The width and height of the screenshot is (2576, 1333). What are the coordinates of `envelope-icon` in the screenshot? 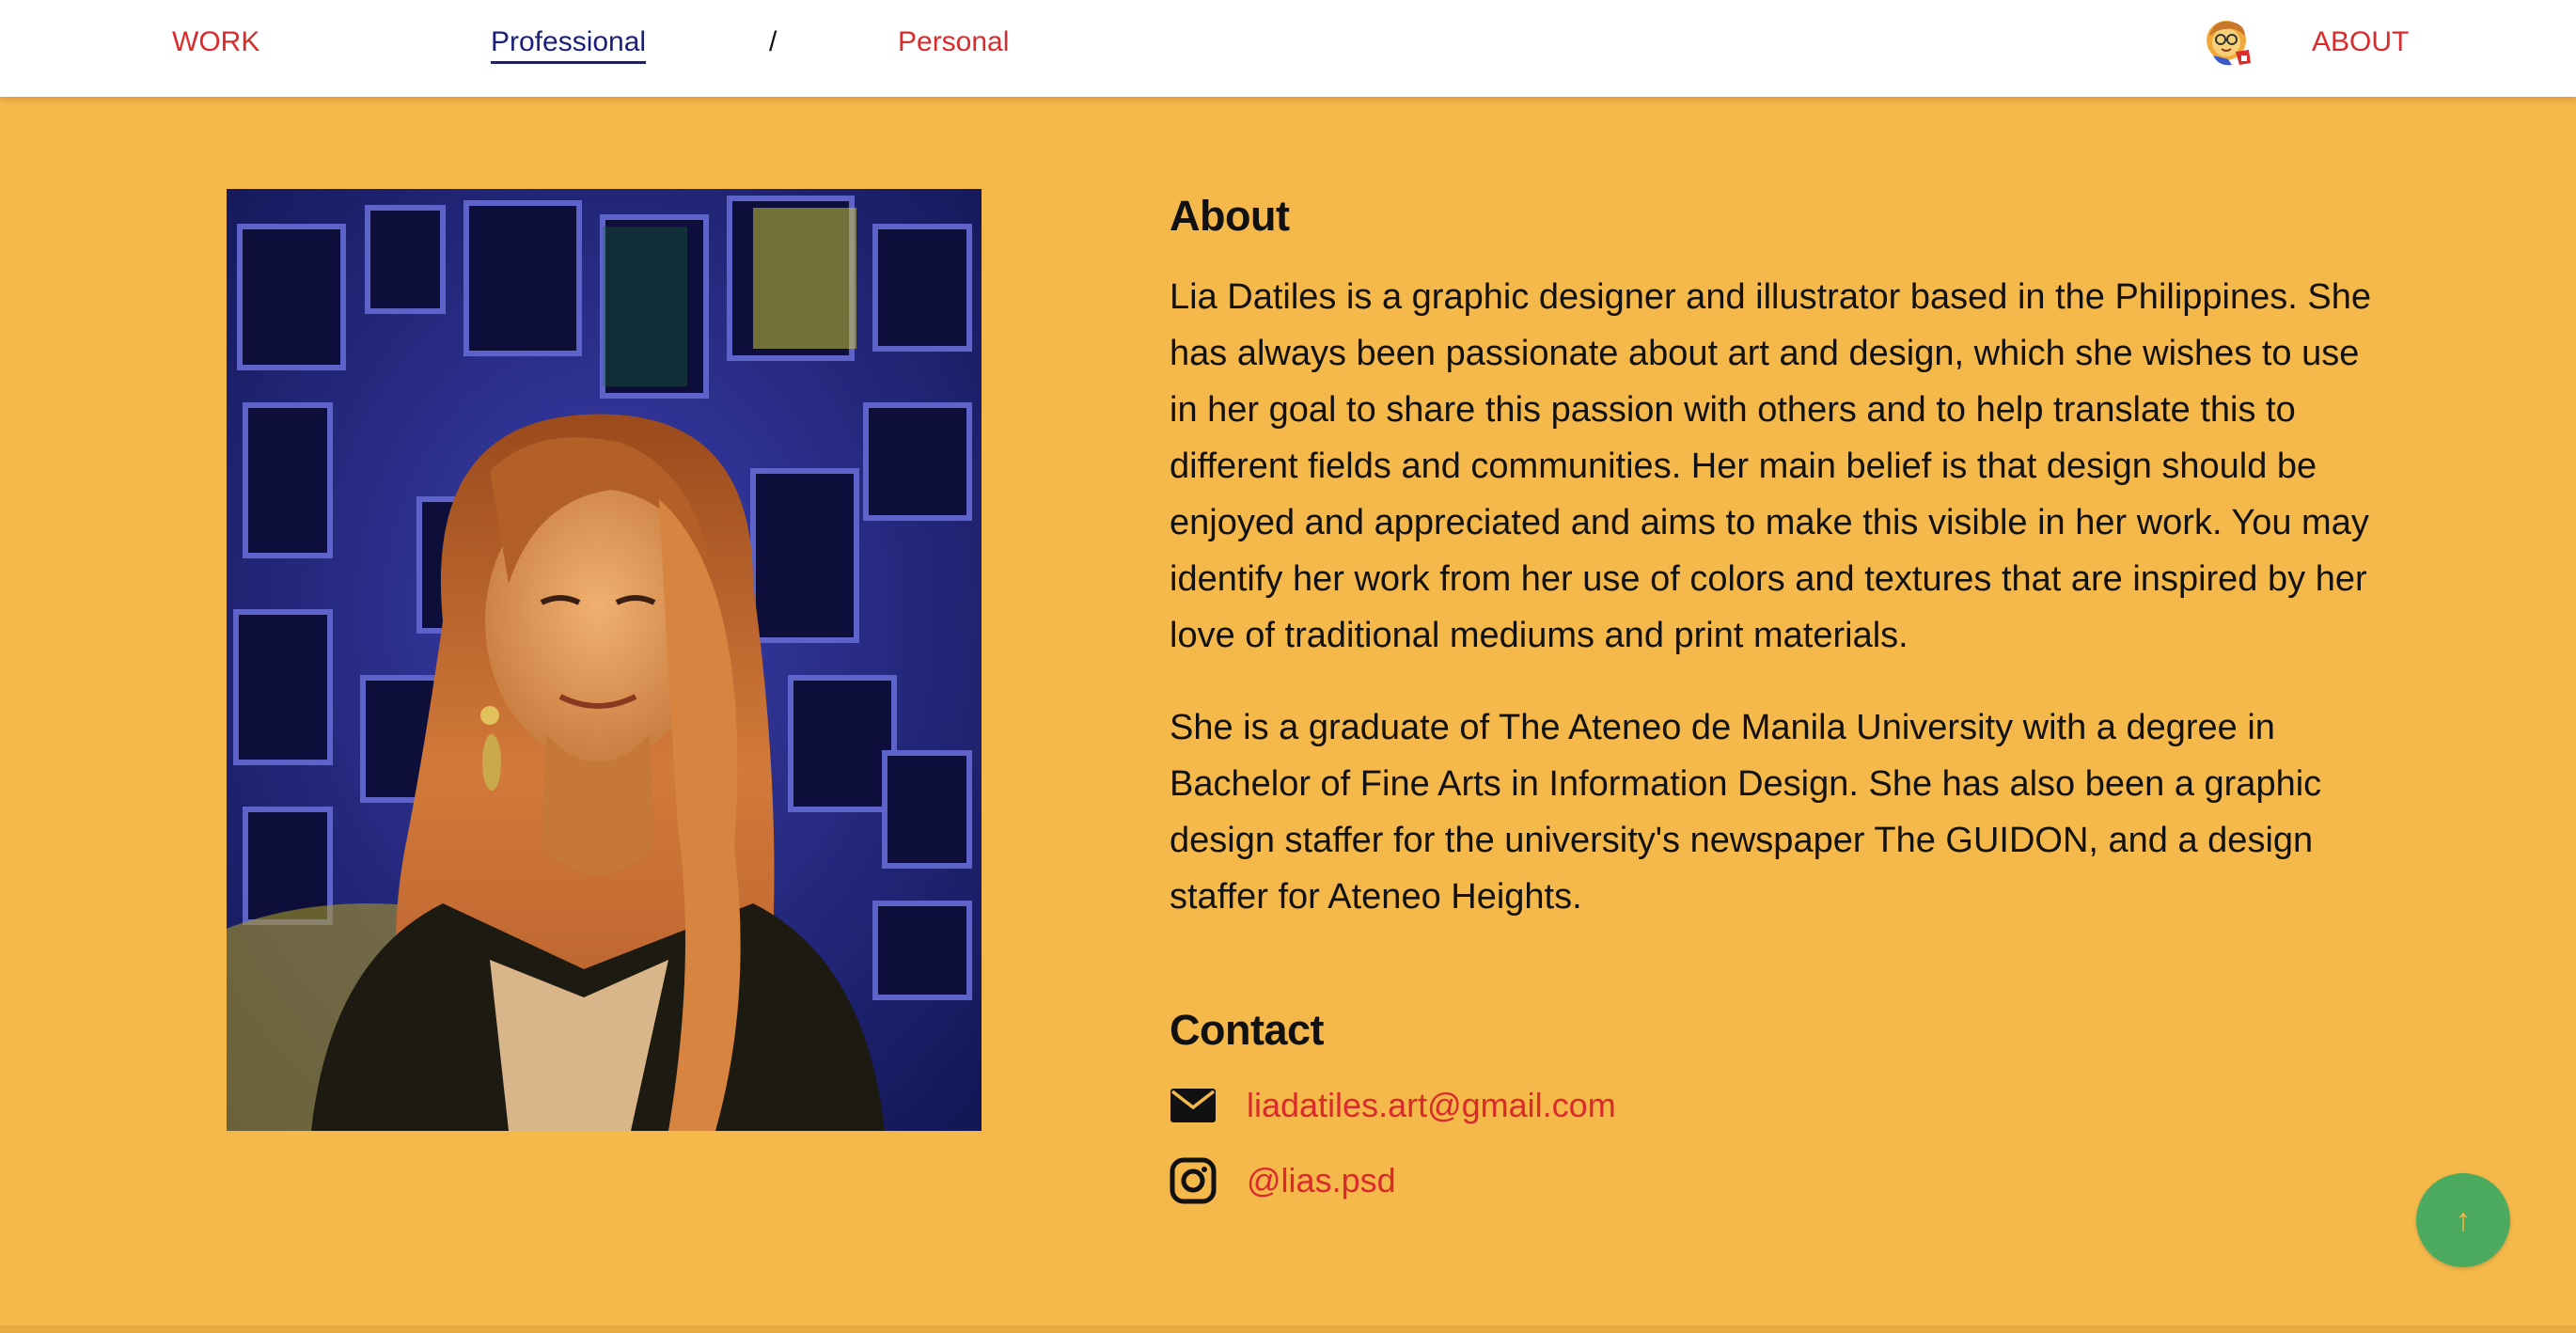 It's located at (1193, 1105).